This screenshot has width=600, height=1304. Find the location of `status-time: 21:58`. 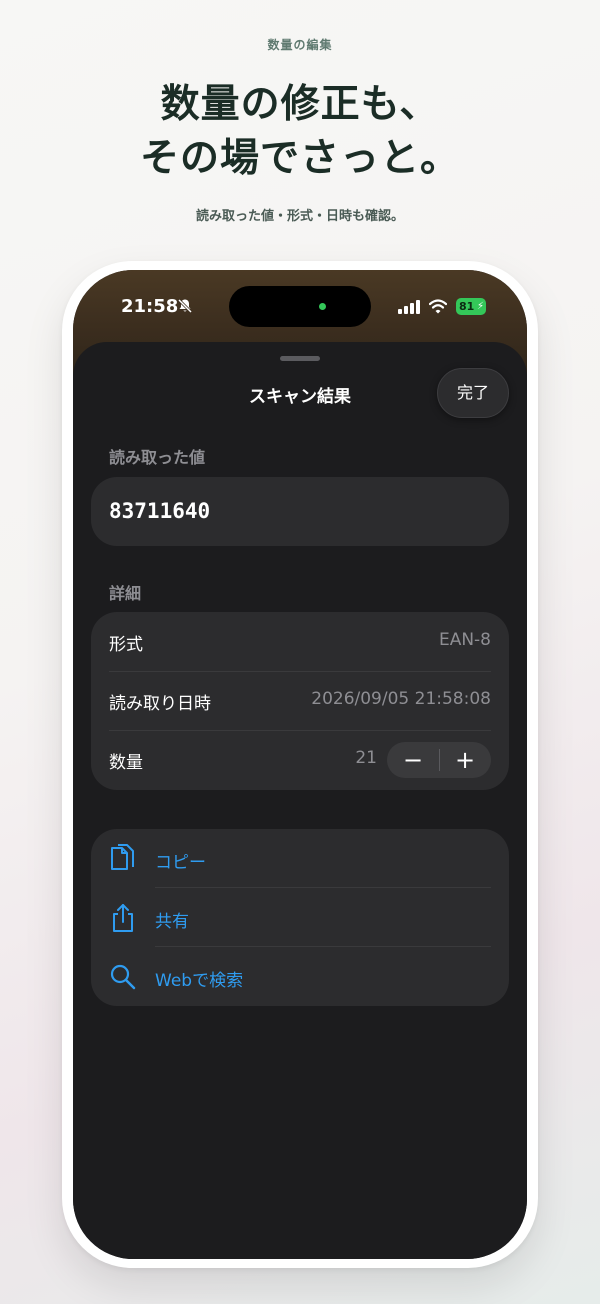

status-time: 21:58 is located at coordinates (150, 306).